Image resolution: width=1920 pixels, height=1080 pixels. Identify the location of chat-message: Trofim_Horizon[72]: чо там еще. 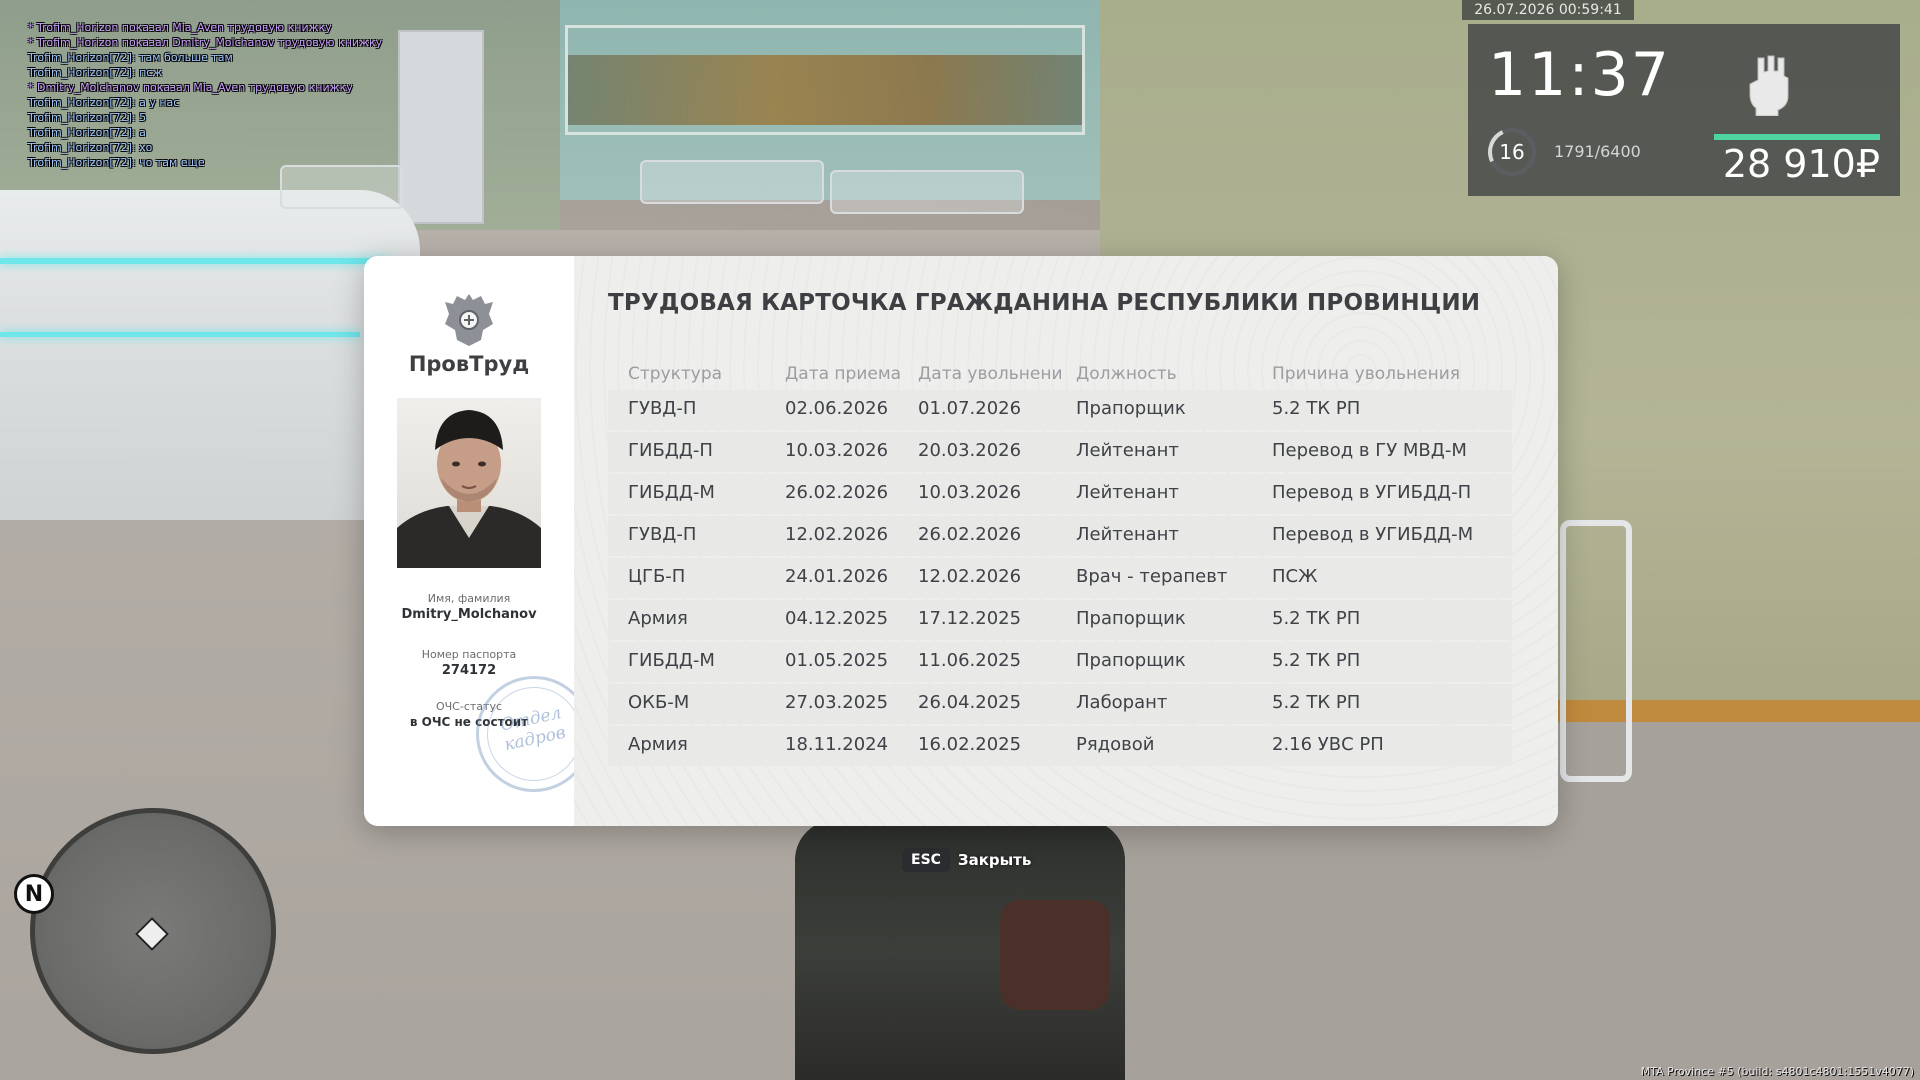
(116, 162).